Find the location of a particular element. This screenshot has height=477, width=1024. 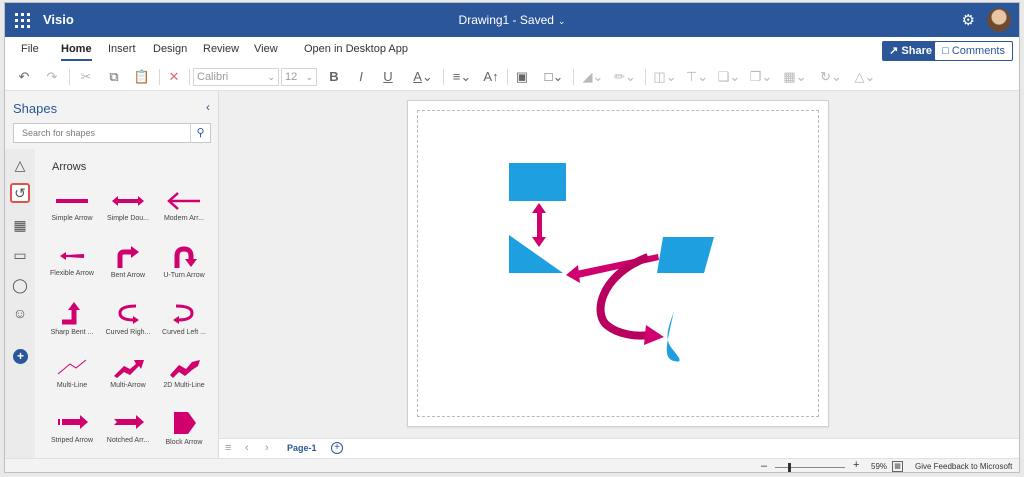

font-name-dropdown: Calibri ⌄ is located at coordinates (236, 77).